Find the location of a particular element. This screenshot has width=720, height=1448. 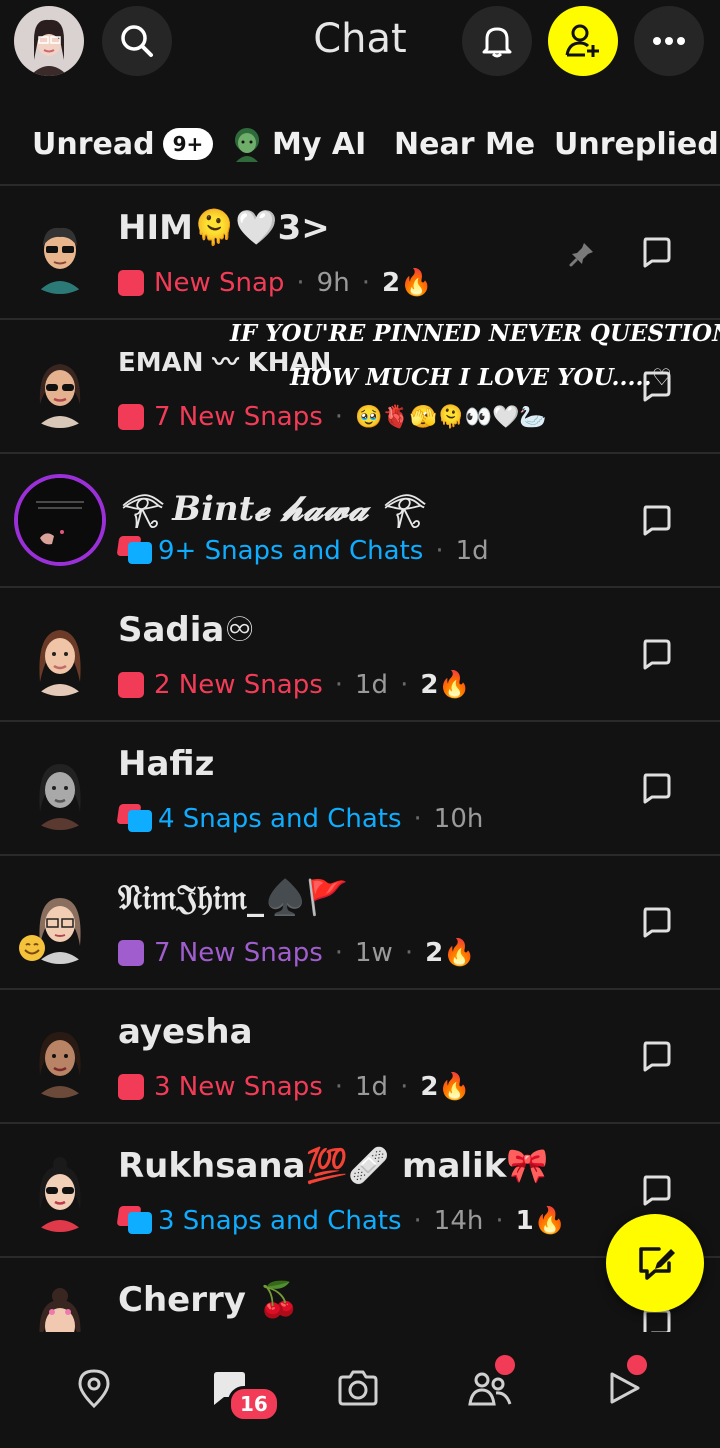

new-chat-button is located at coordinates (655, 1263).